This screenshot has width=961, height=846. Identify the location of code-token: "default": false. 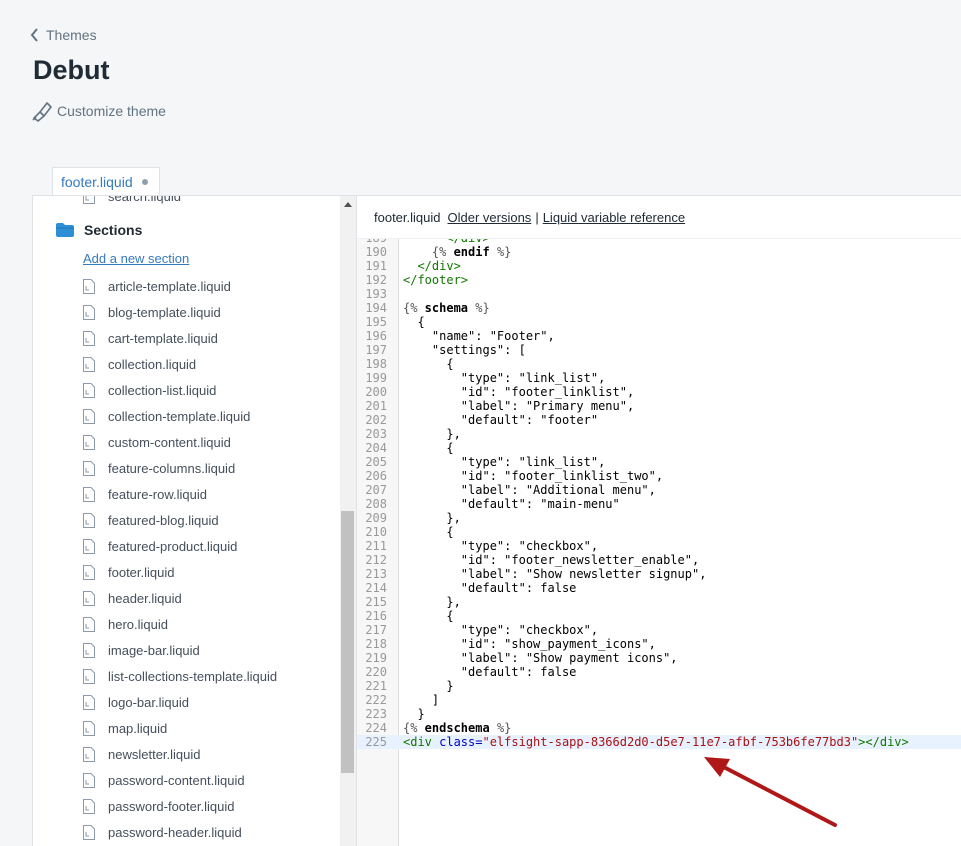
(490, 588).